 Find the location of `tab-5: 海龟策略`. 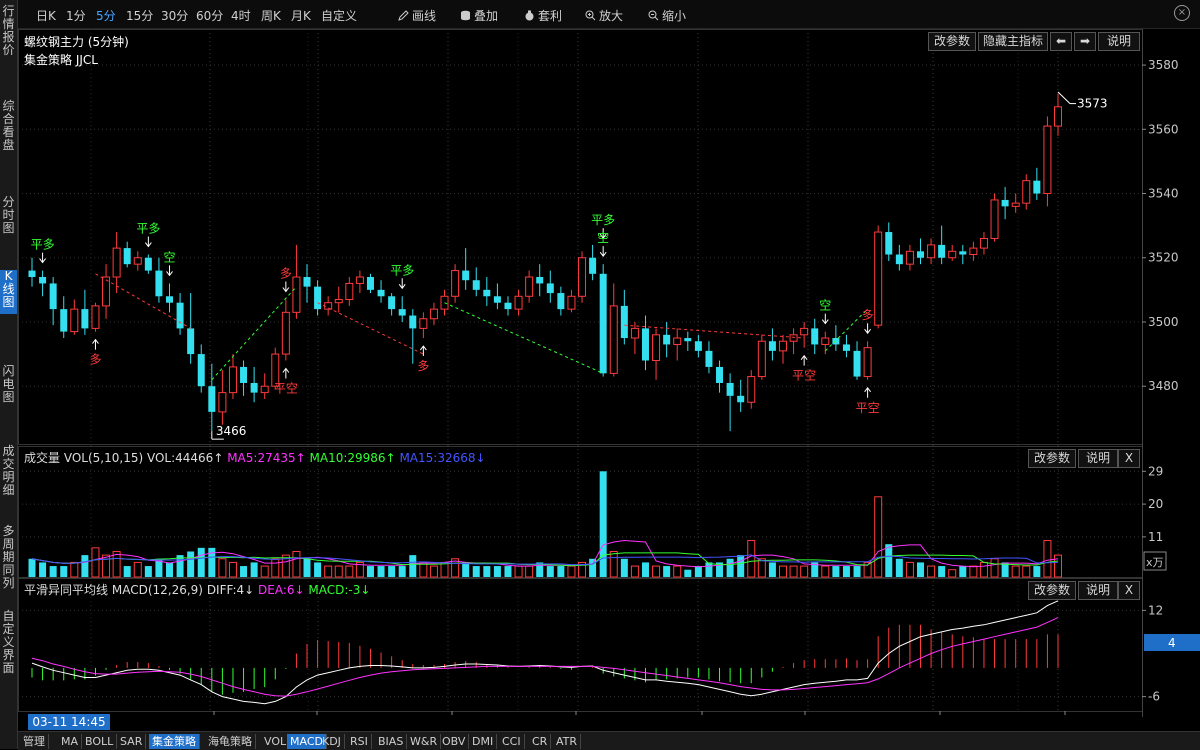

tab-5: 海龟策略 is located at coordinates (230, 741).